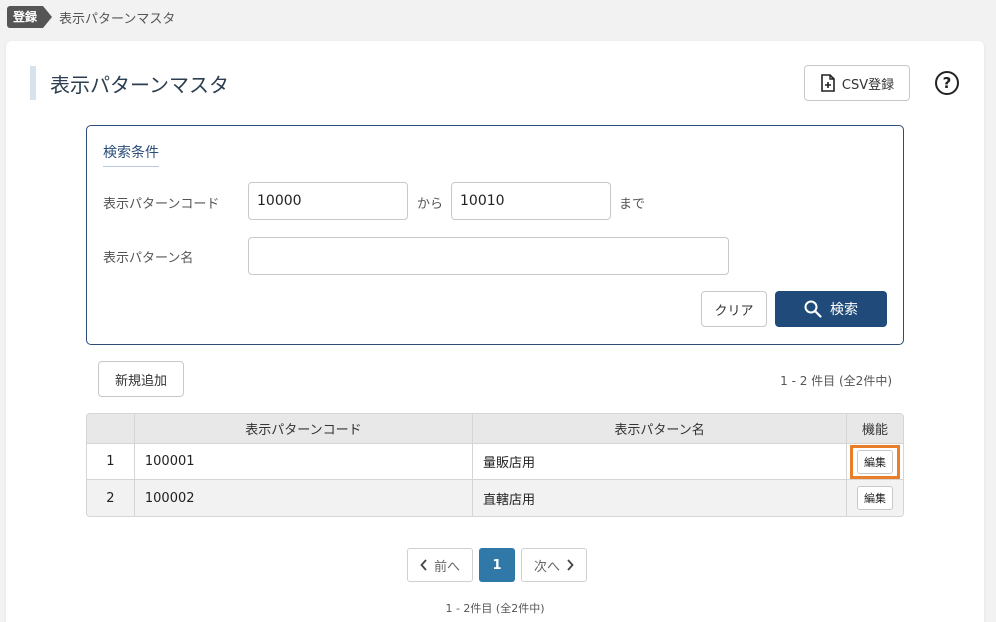 This screenshot has width=996, height=622. I want to click on next-page-button: 次へ, so click(554, 565).